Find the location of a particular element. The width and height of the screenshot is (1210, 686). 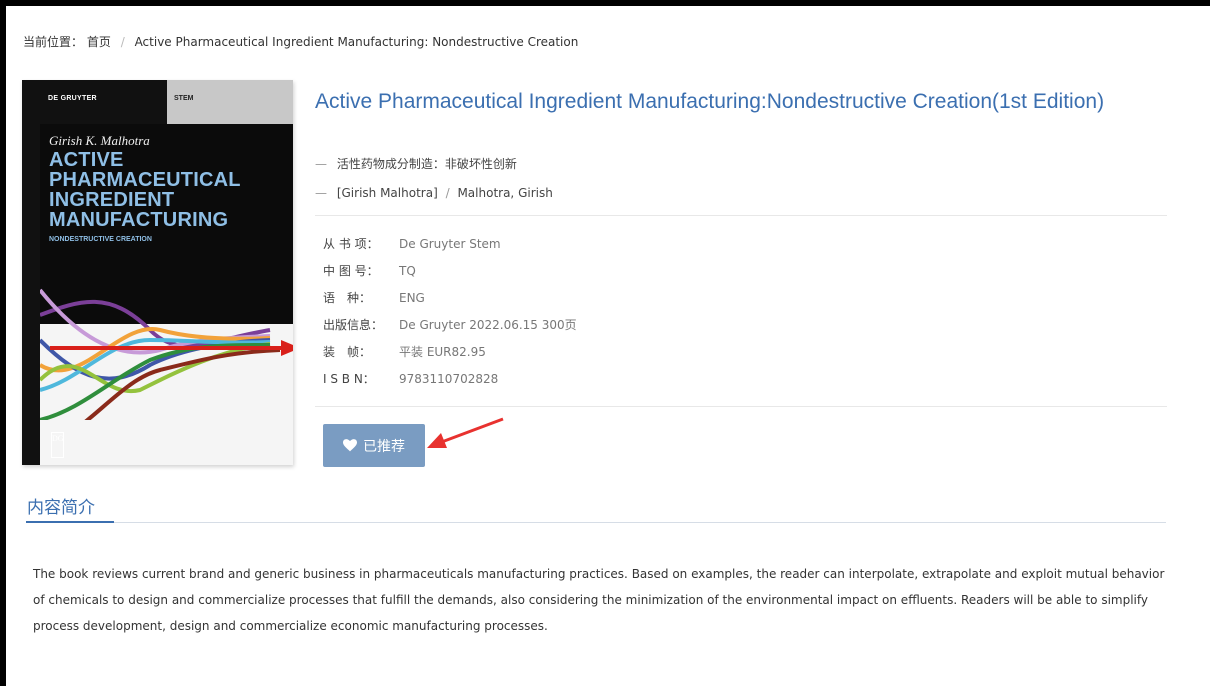

meta-value: De Gruyter Stem is located at coordinates (450, 244).